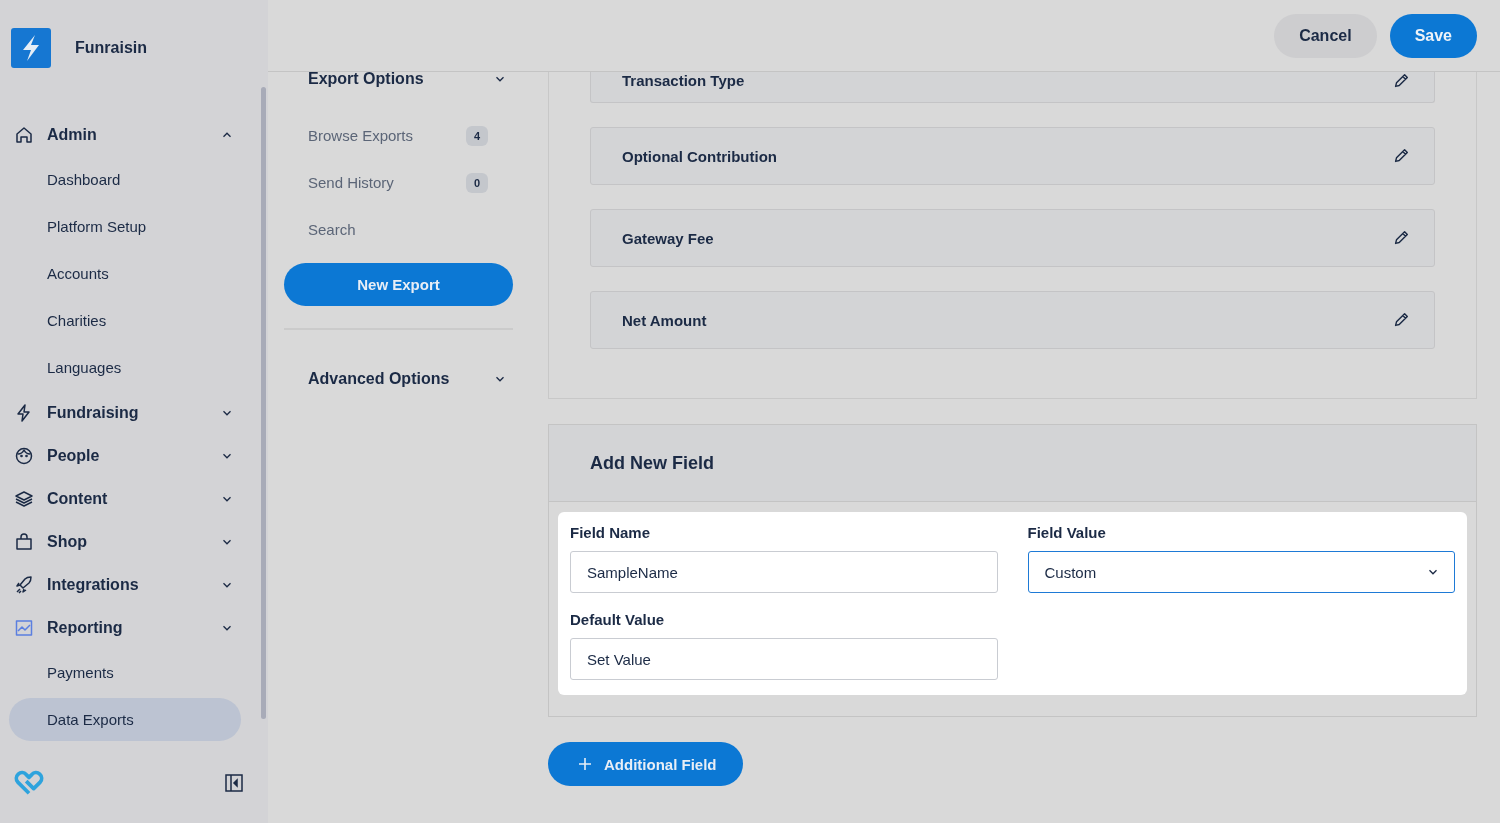 Image resolution: width=1500 pixels, height=823 pixels. What do you see at coordinates (398, 284) in the screenshot?
I see `new-export-button: New Export` at bounding box center [398, 284].